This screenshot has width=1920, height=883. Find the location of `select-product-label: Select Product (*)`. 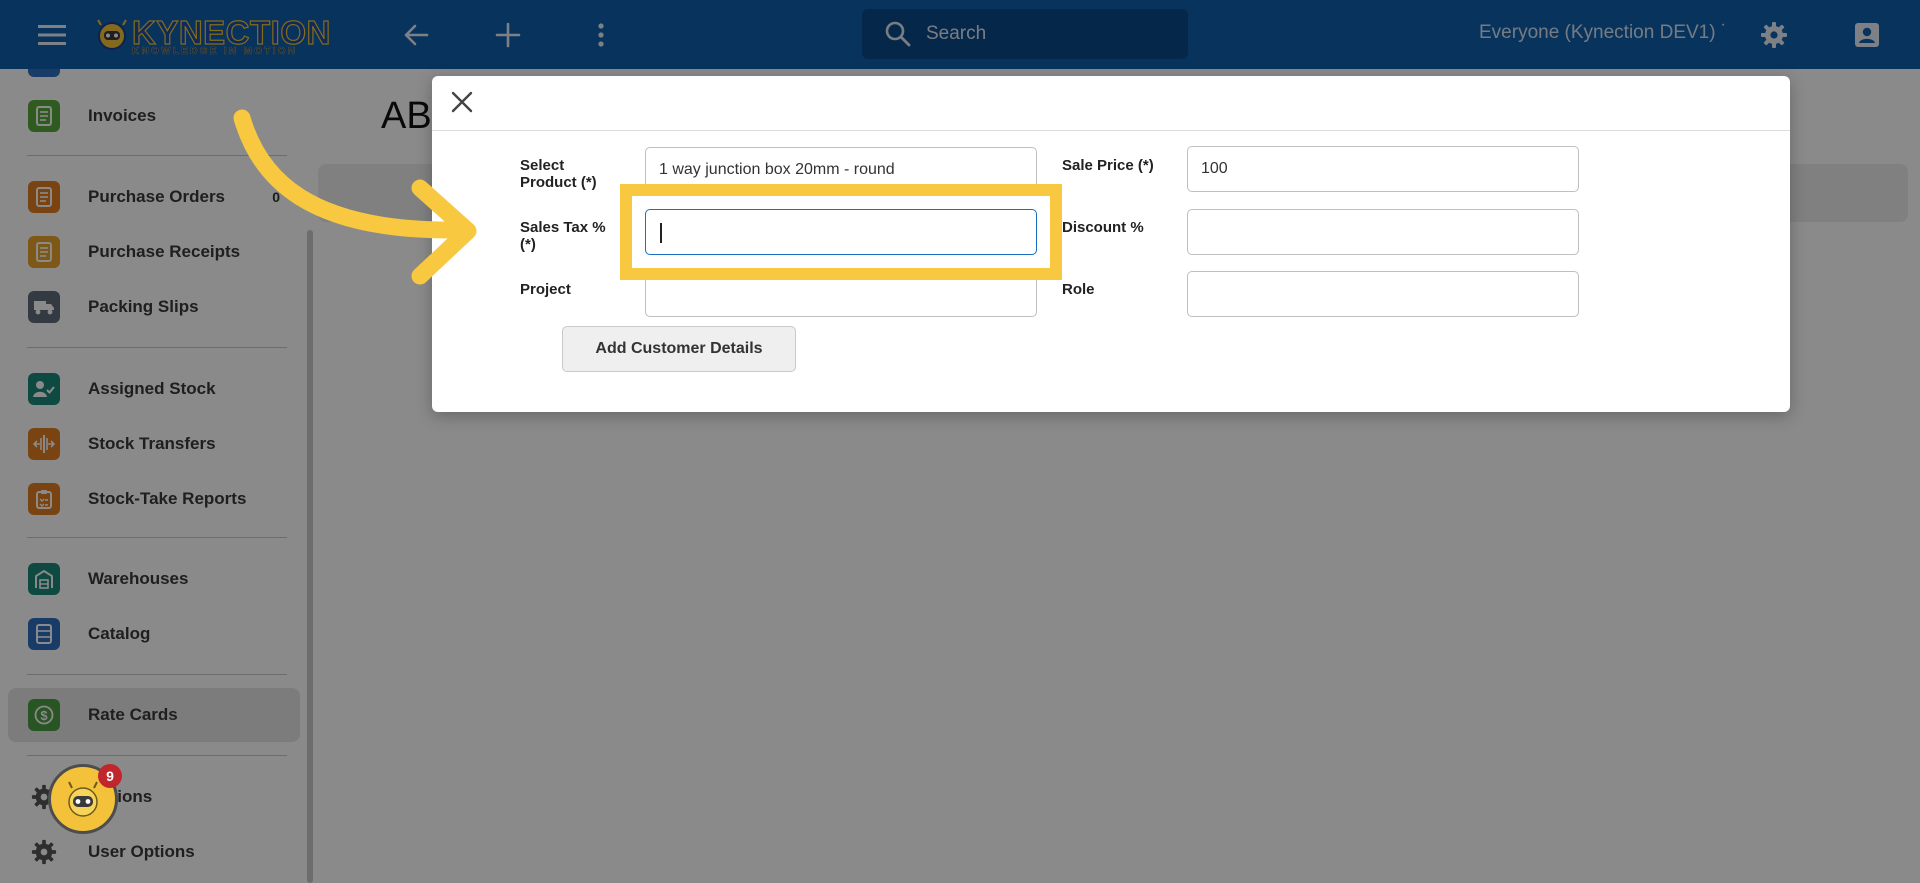

select-product-label: Select Product (*) is located at coordinates (558, 174).